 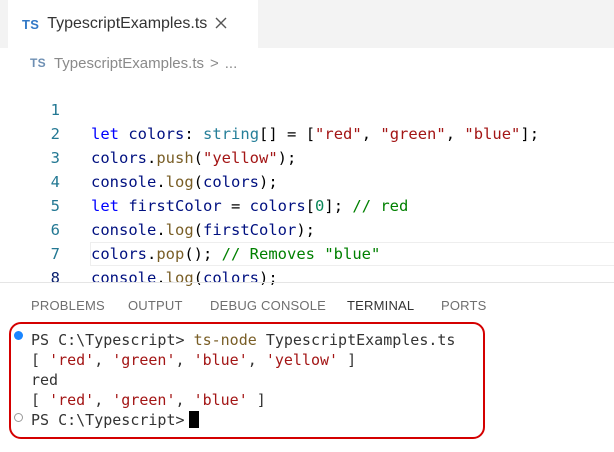 I want to click on terminal-line: [ 'red', 'green', 'blue' ], so click(x=148, y=400).